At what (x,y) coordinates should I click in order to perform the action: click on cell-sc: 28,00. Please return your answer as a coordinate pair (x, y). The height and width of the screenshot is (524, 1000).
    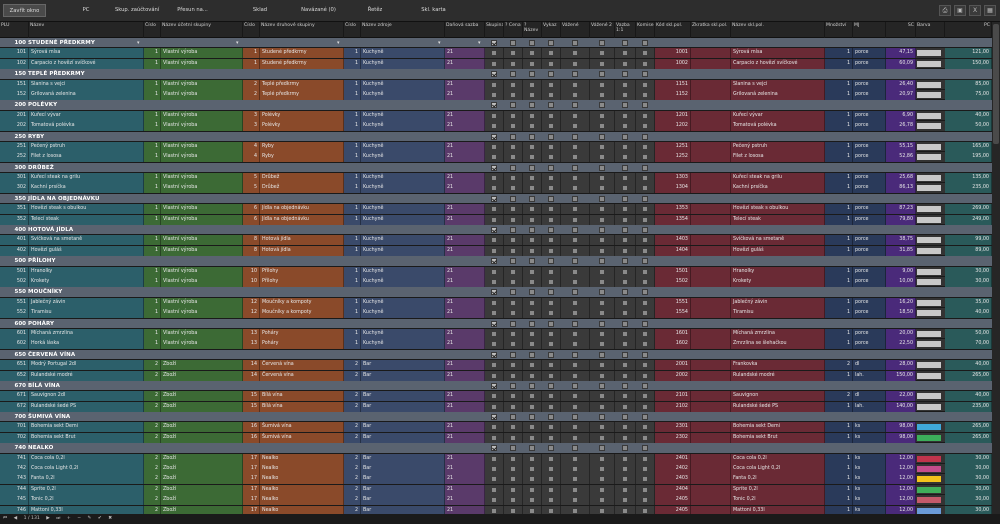
    Looking at the image, I should click on (901, 365).